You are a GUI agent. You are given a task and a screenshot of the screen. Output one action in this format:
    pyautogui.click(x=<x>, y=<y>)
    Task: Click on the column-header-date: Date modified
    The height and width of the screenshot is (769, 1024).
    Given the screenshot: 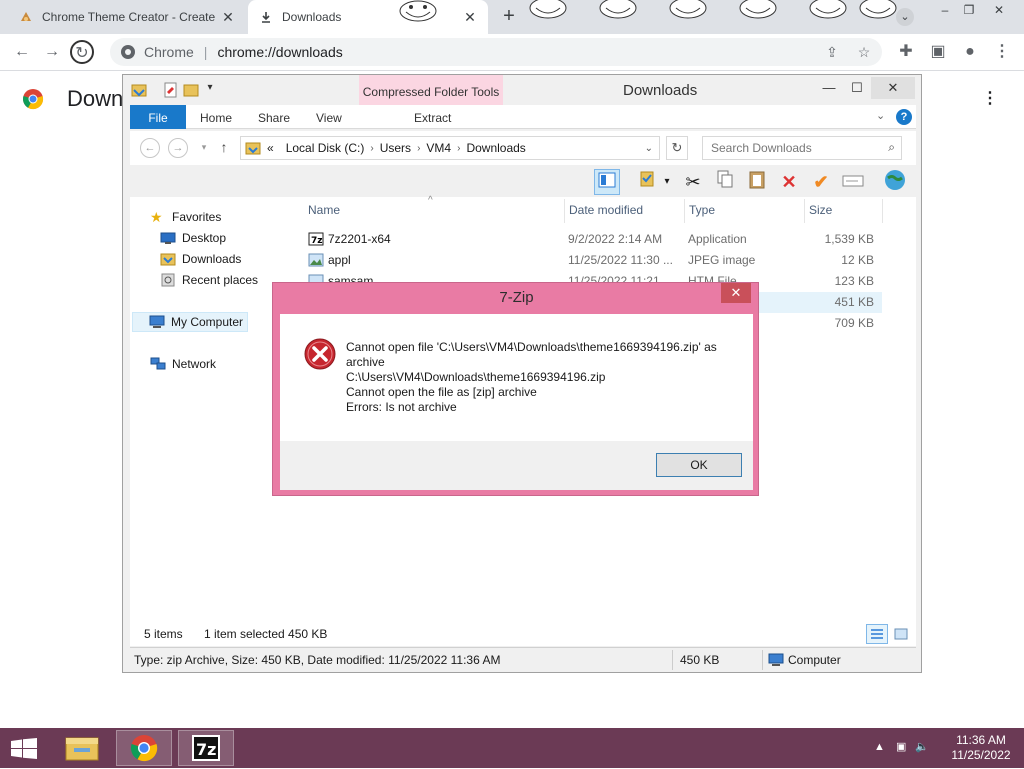 What is the action you would take?
    pyautogui.click(x=606, y=212)
    